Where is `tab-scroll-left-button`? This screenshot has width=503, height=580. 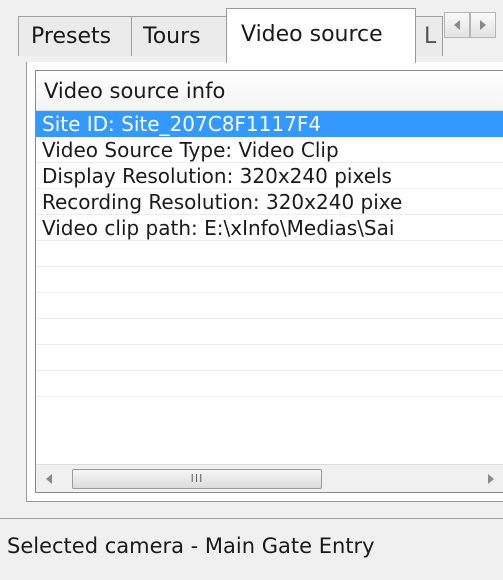 tab-scroll-left-button is located at coordinates (457, 25).